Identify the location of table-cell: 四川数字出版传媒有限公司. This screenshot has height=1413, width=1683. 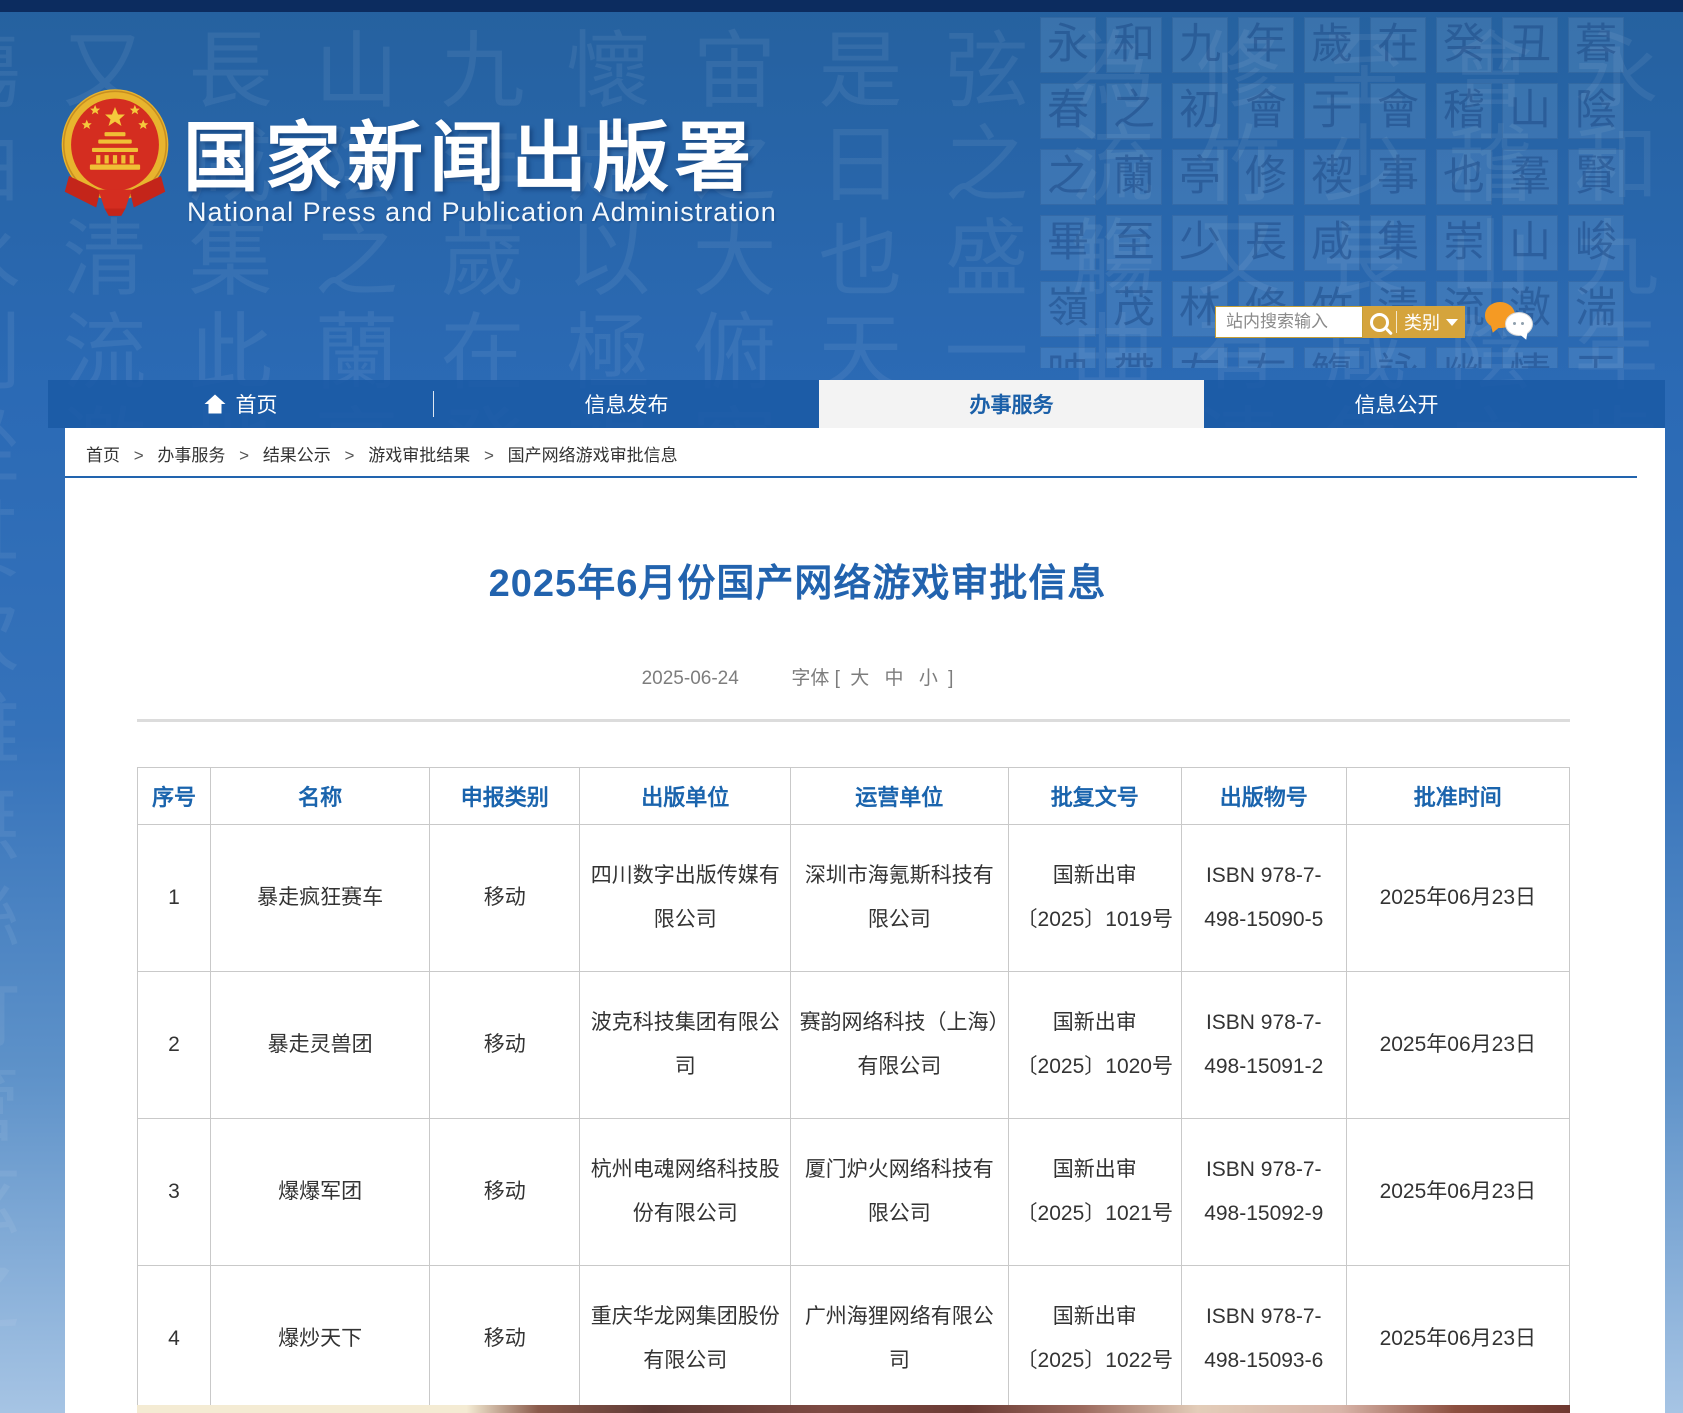
(685, 898).